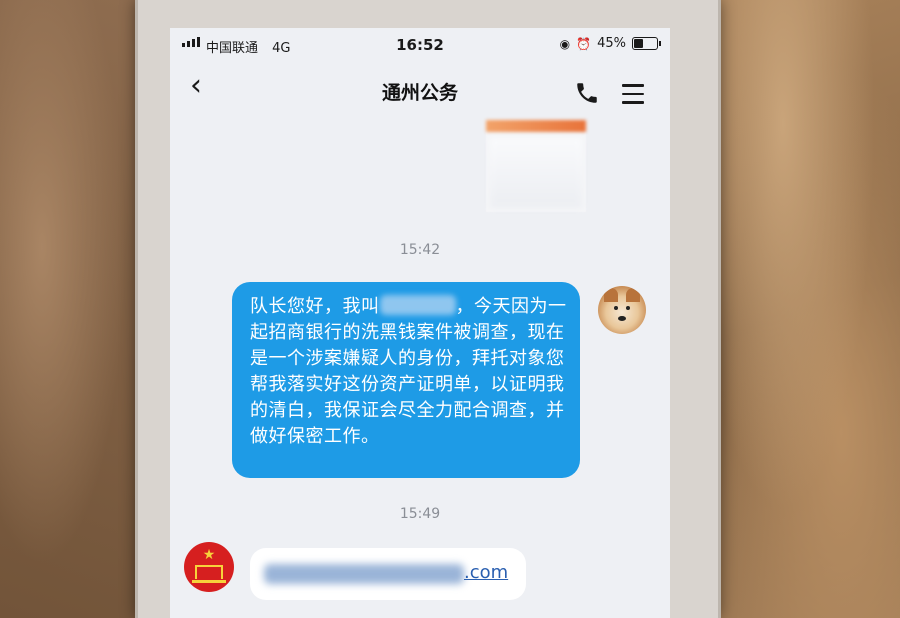 The width and height of the screenshot is (900, 618). What do you see at coordinates (584, 43) in the screenshot?
I see `alarm-icon: ⏰` at bounding box center [584, 43].